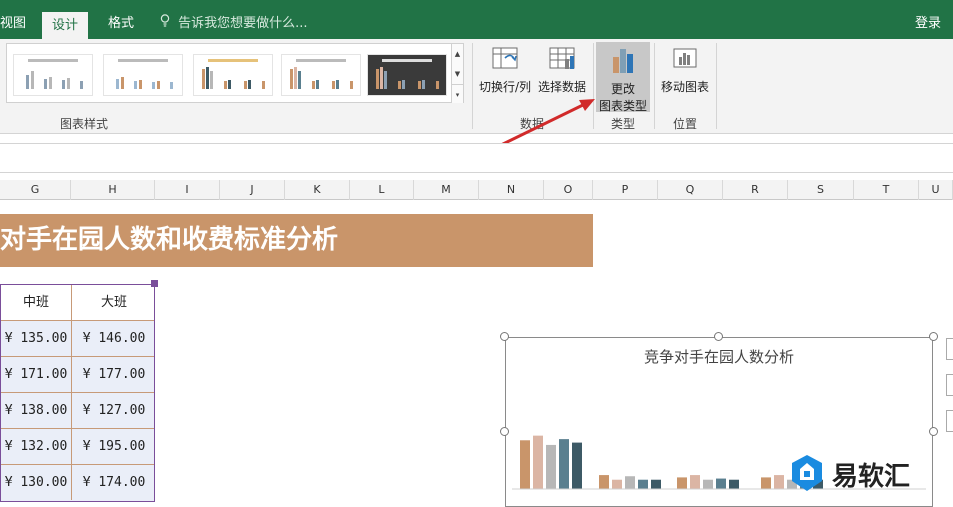 The height and width of the screenshot is (507, 953). What do you see at coordinates (457, 93) in the screenshot?
I see `gallery-more-icon: ▾` at bounding box center [457, 93].